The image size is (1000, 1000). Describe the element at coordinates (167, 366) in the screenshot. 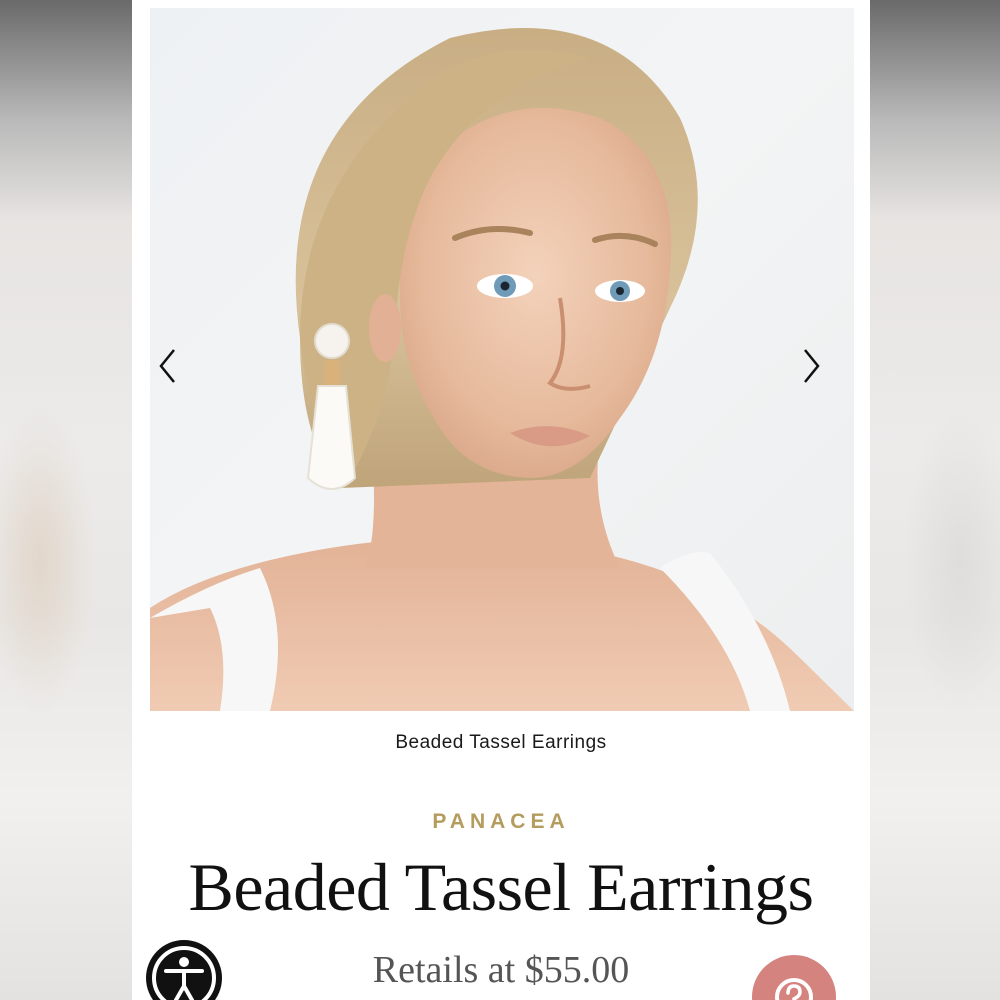

I see `chevron-left-icon` at that location.